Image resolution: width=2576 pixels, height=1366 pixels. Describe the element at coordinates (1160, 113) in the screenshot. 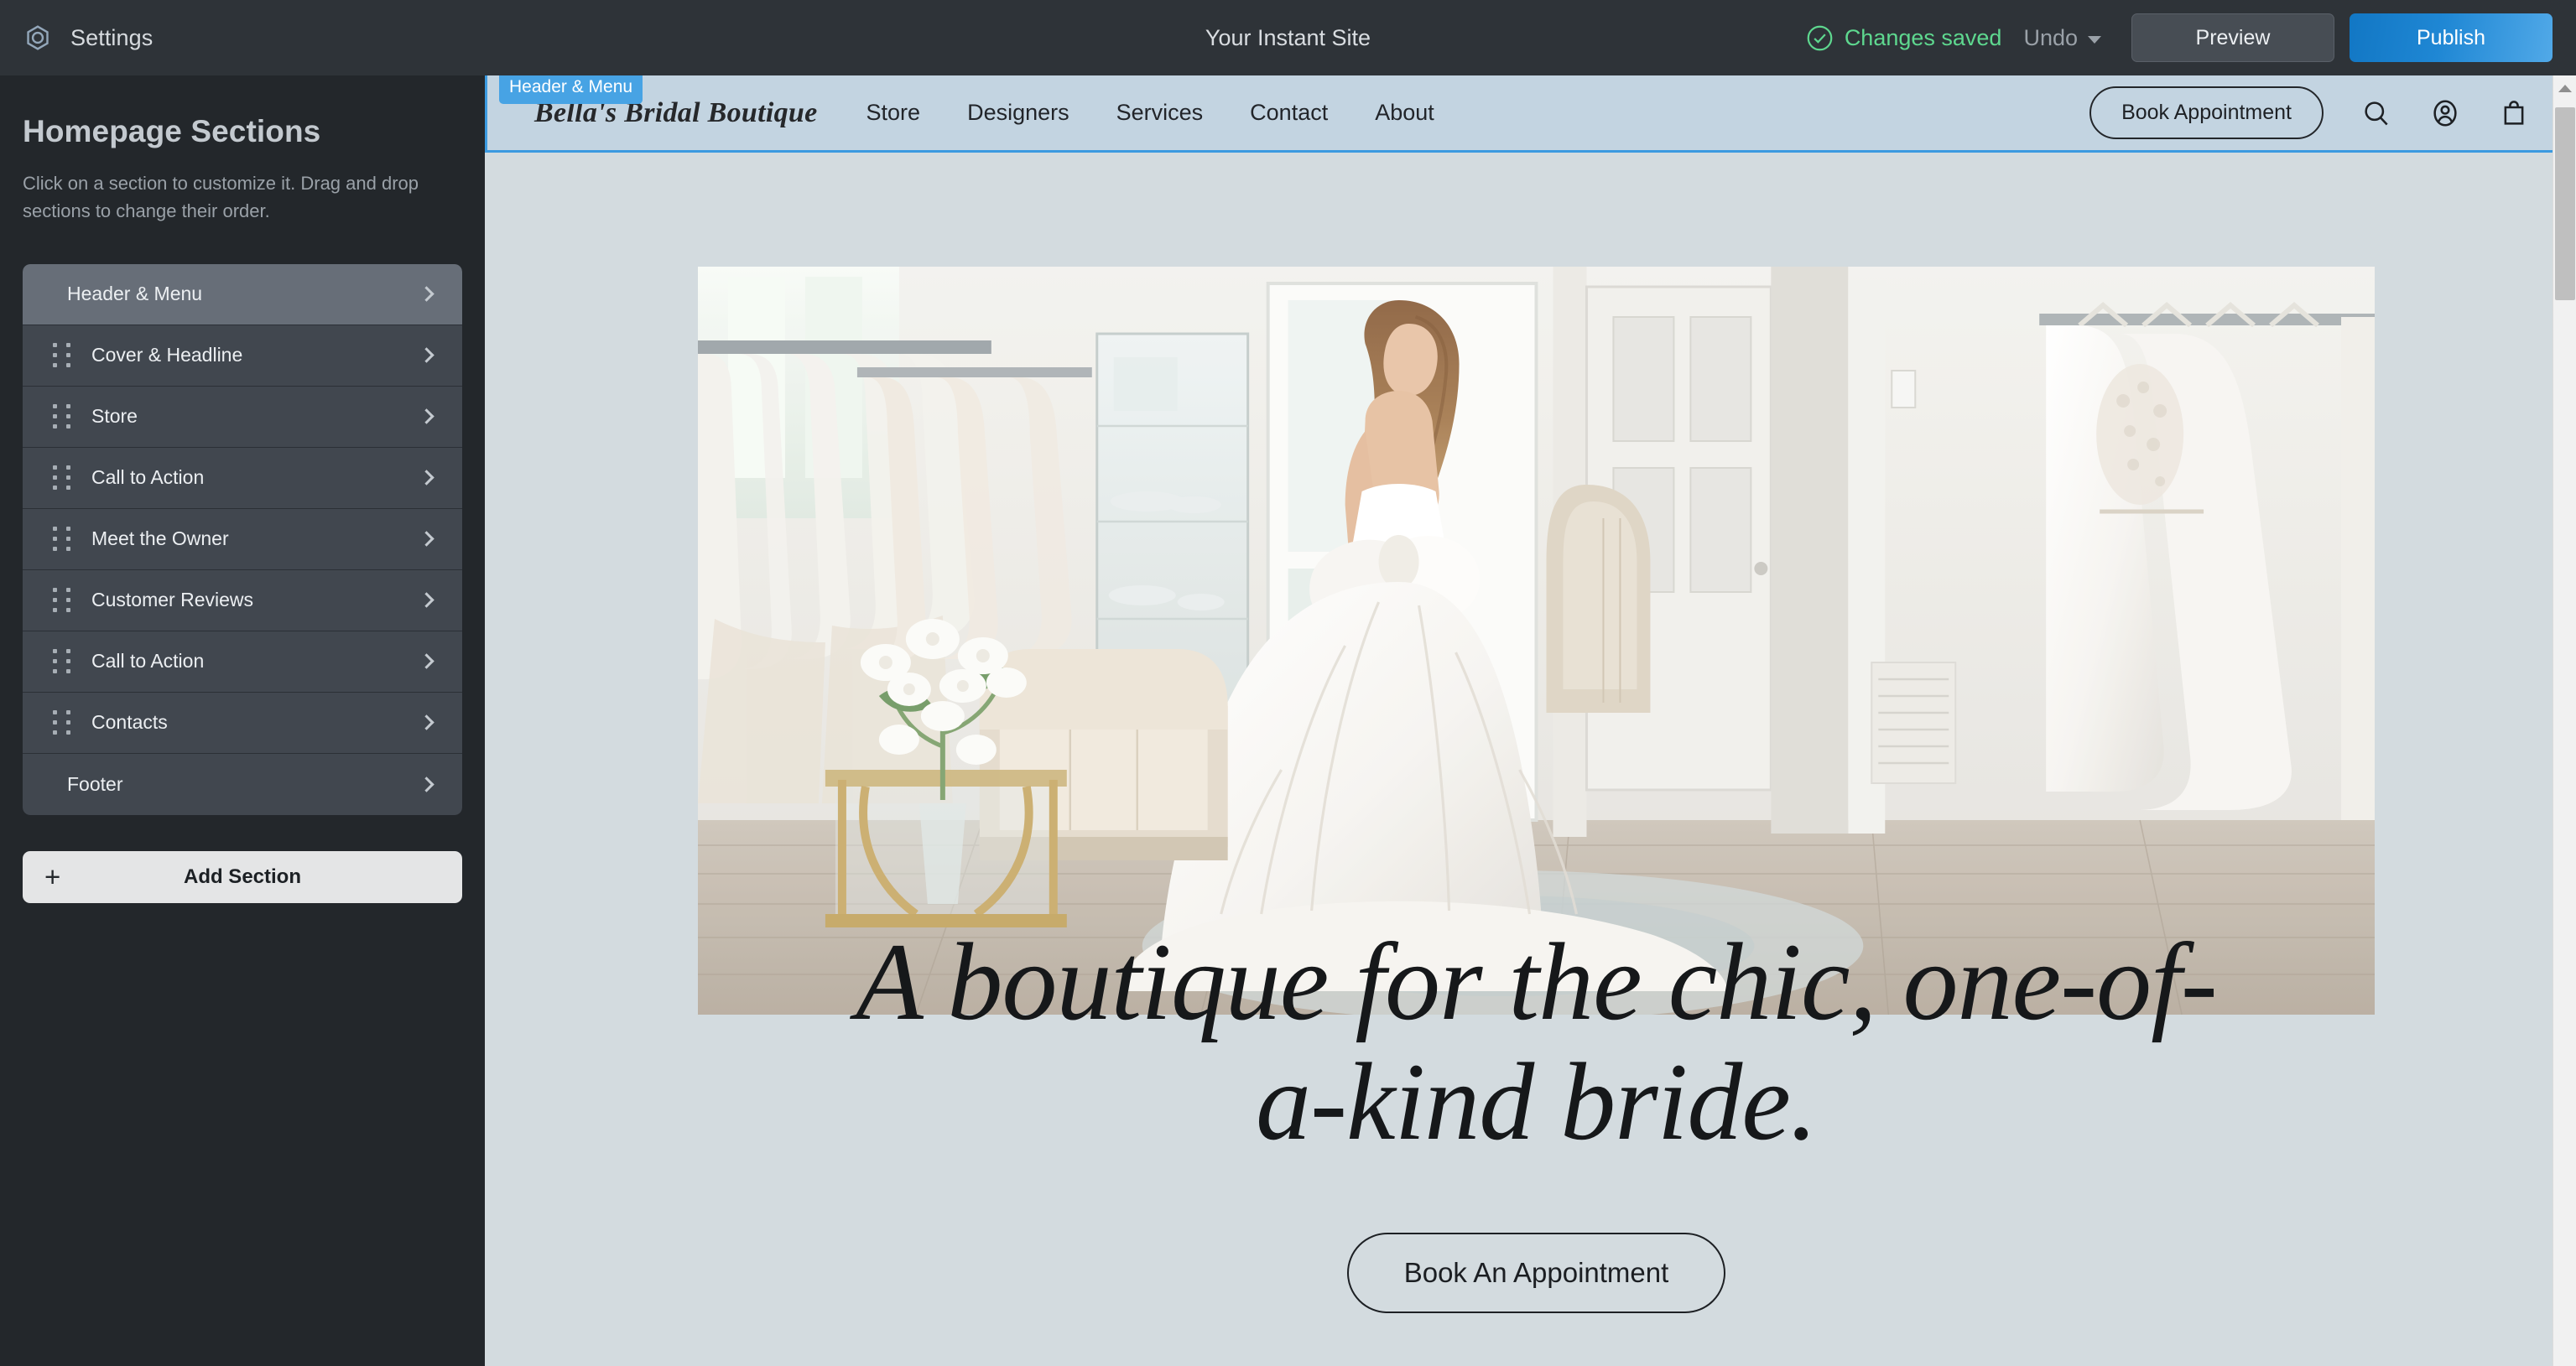

I see `site-nav-item: Services` at that location.